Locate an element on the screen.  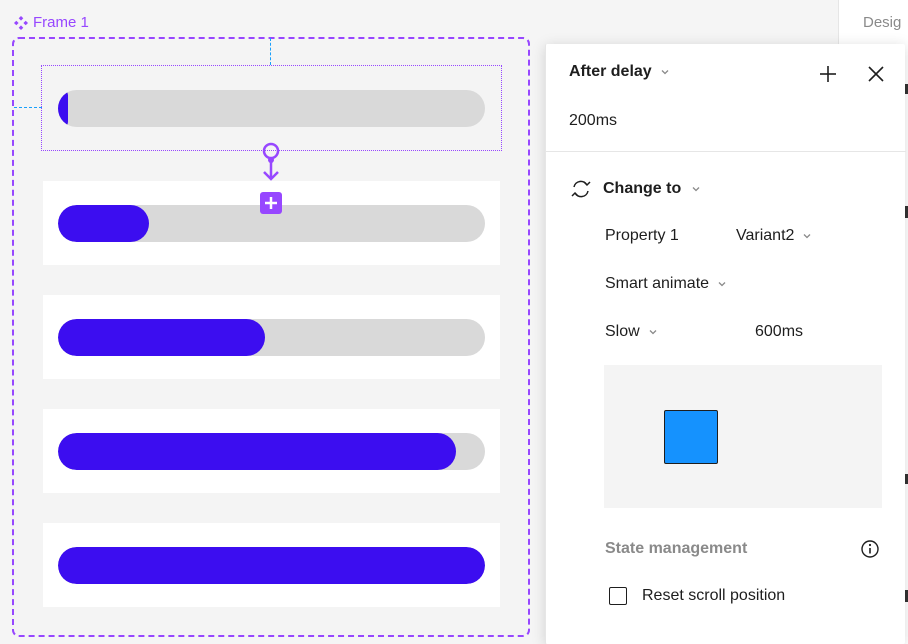
close-icon is located at coordinates (876, 74).